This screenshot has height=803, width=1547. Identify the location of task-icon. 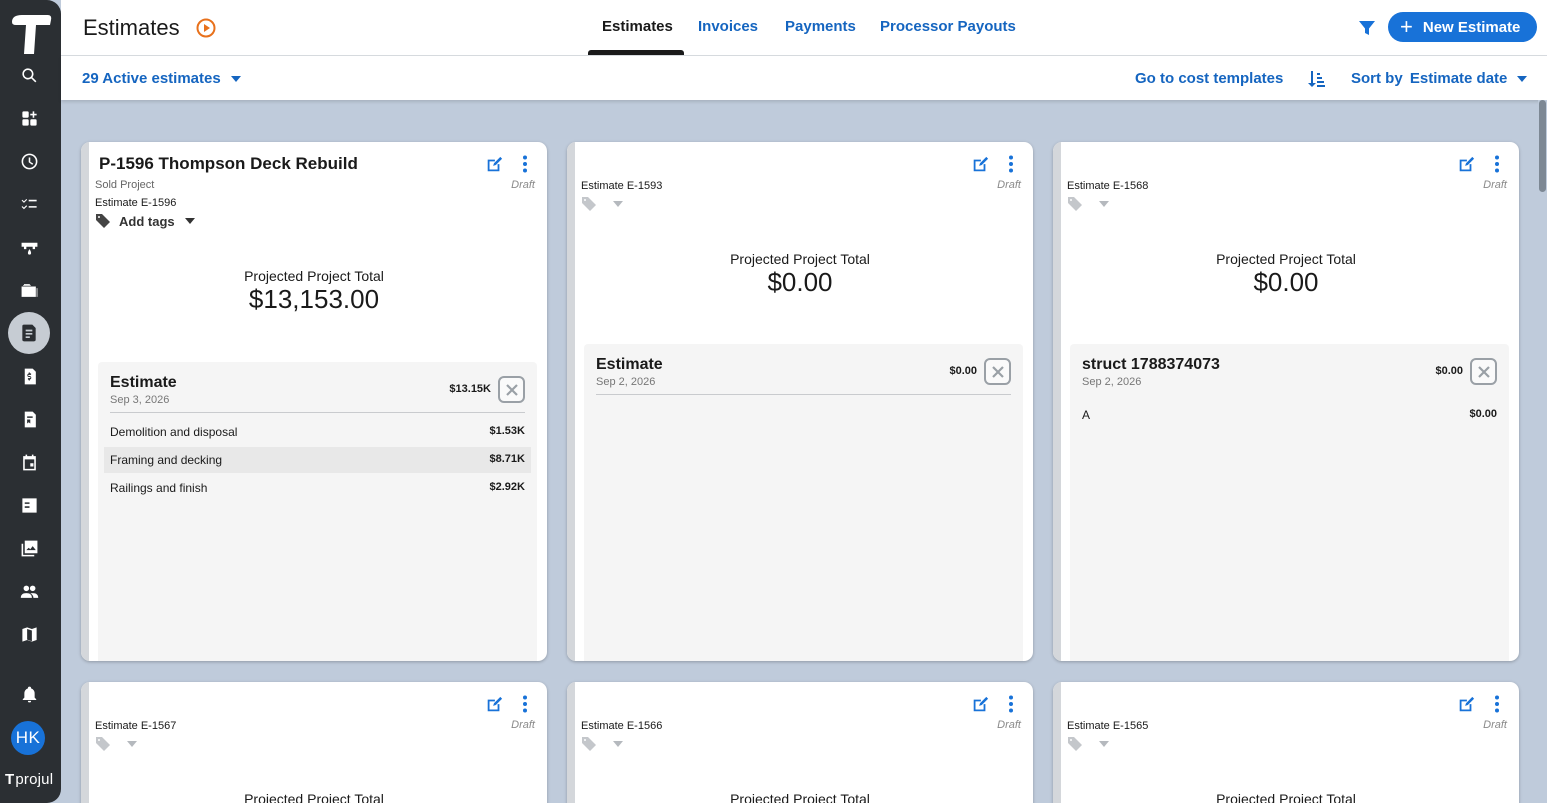
(29, 505).